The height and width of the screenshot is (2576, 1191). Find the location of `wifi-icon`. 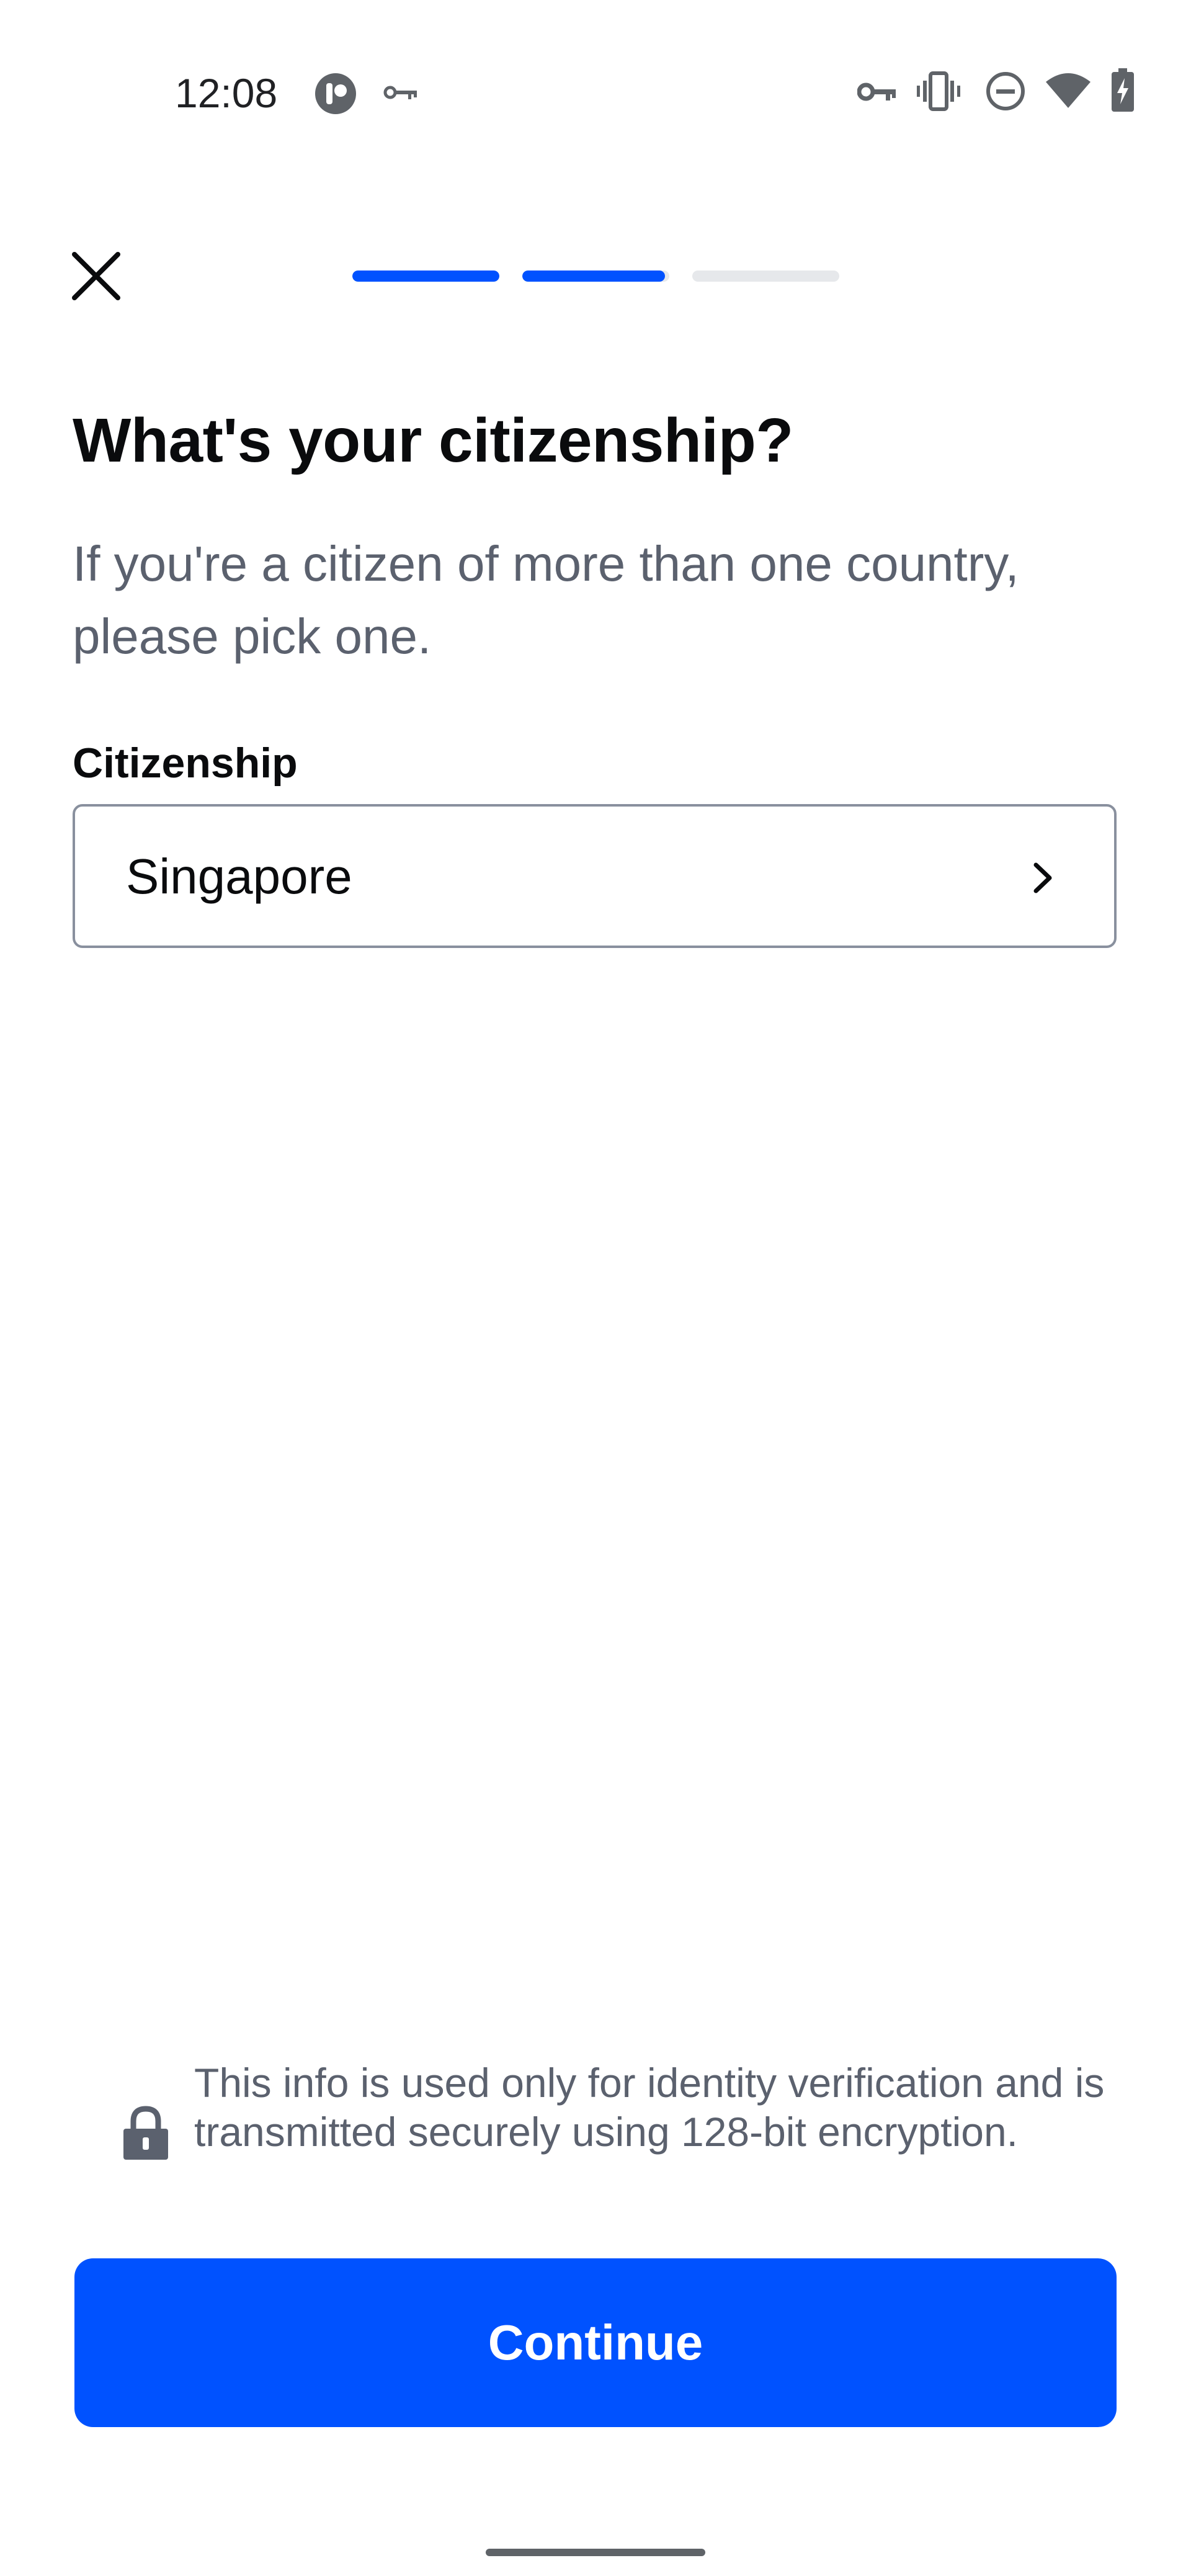

wifi-icon is located at coordinates (1069, 90).